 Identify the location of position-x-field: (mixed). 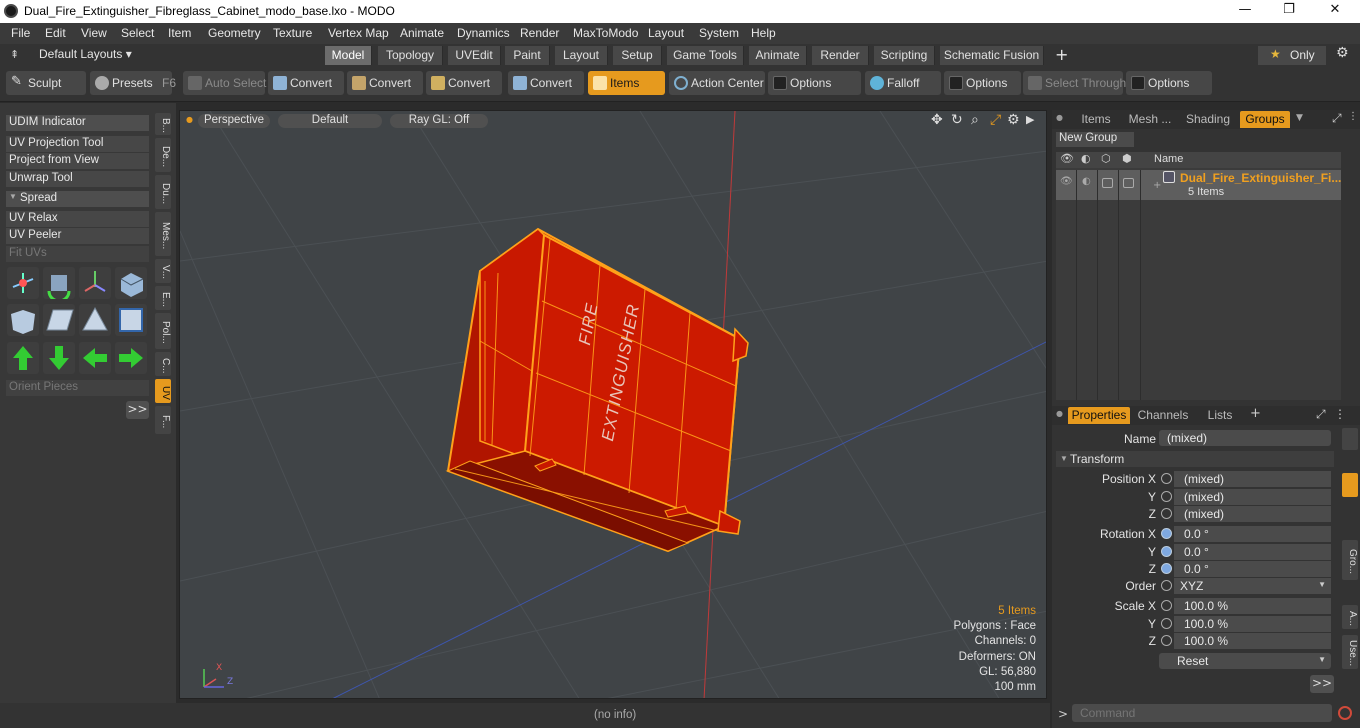
(1252, 479).